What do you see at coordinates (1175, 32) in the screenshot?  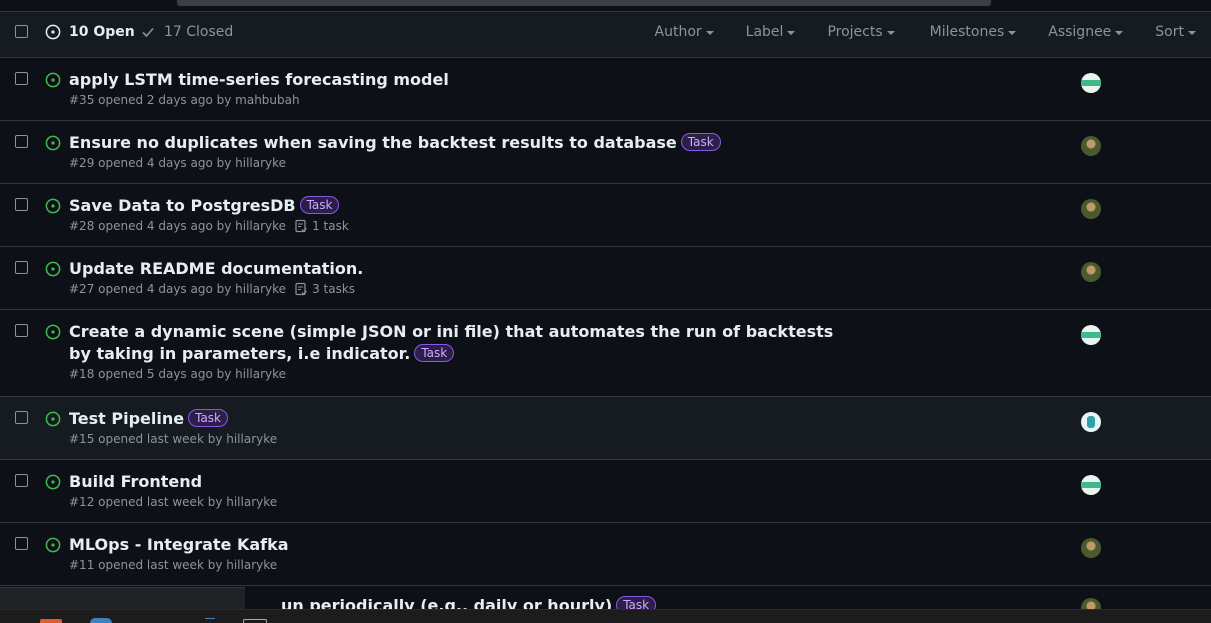 I see `sort-filter: Sort` at bounding box center [1175, 32].